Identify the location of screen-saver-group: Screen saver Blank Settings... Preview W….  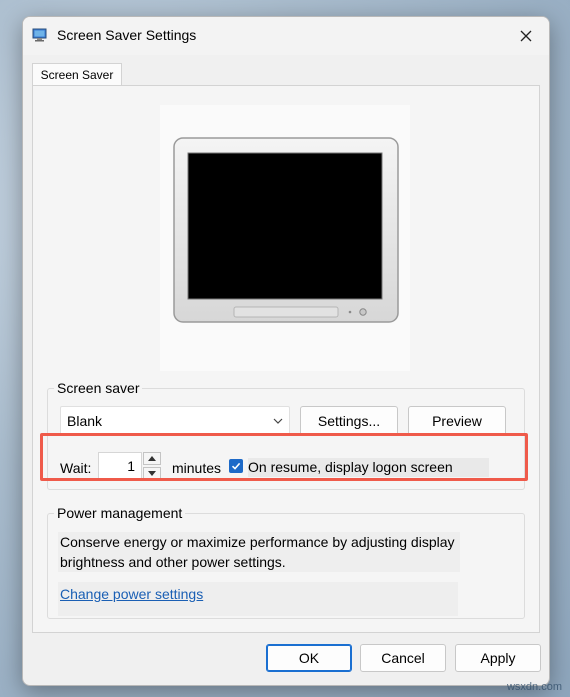
(286, 435).